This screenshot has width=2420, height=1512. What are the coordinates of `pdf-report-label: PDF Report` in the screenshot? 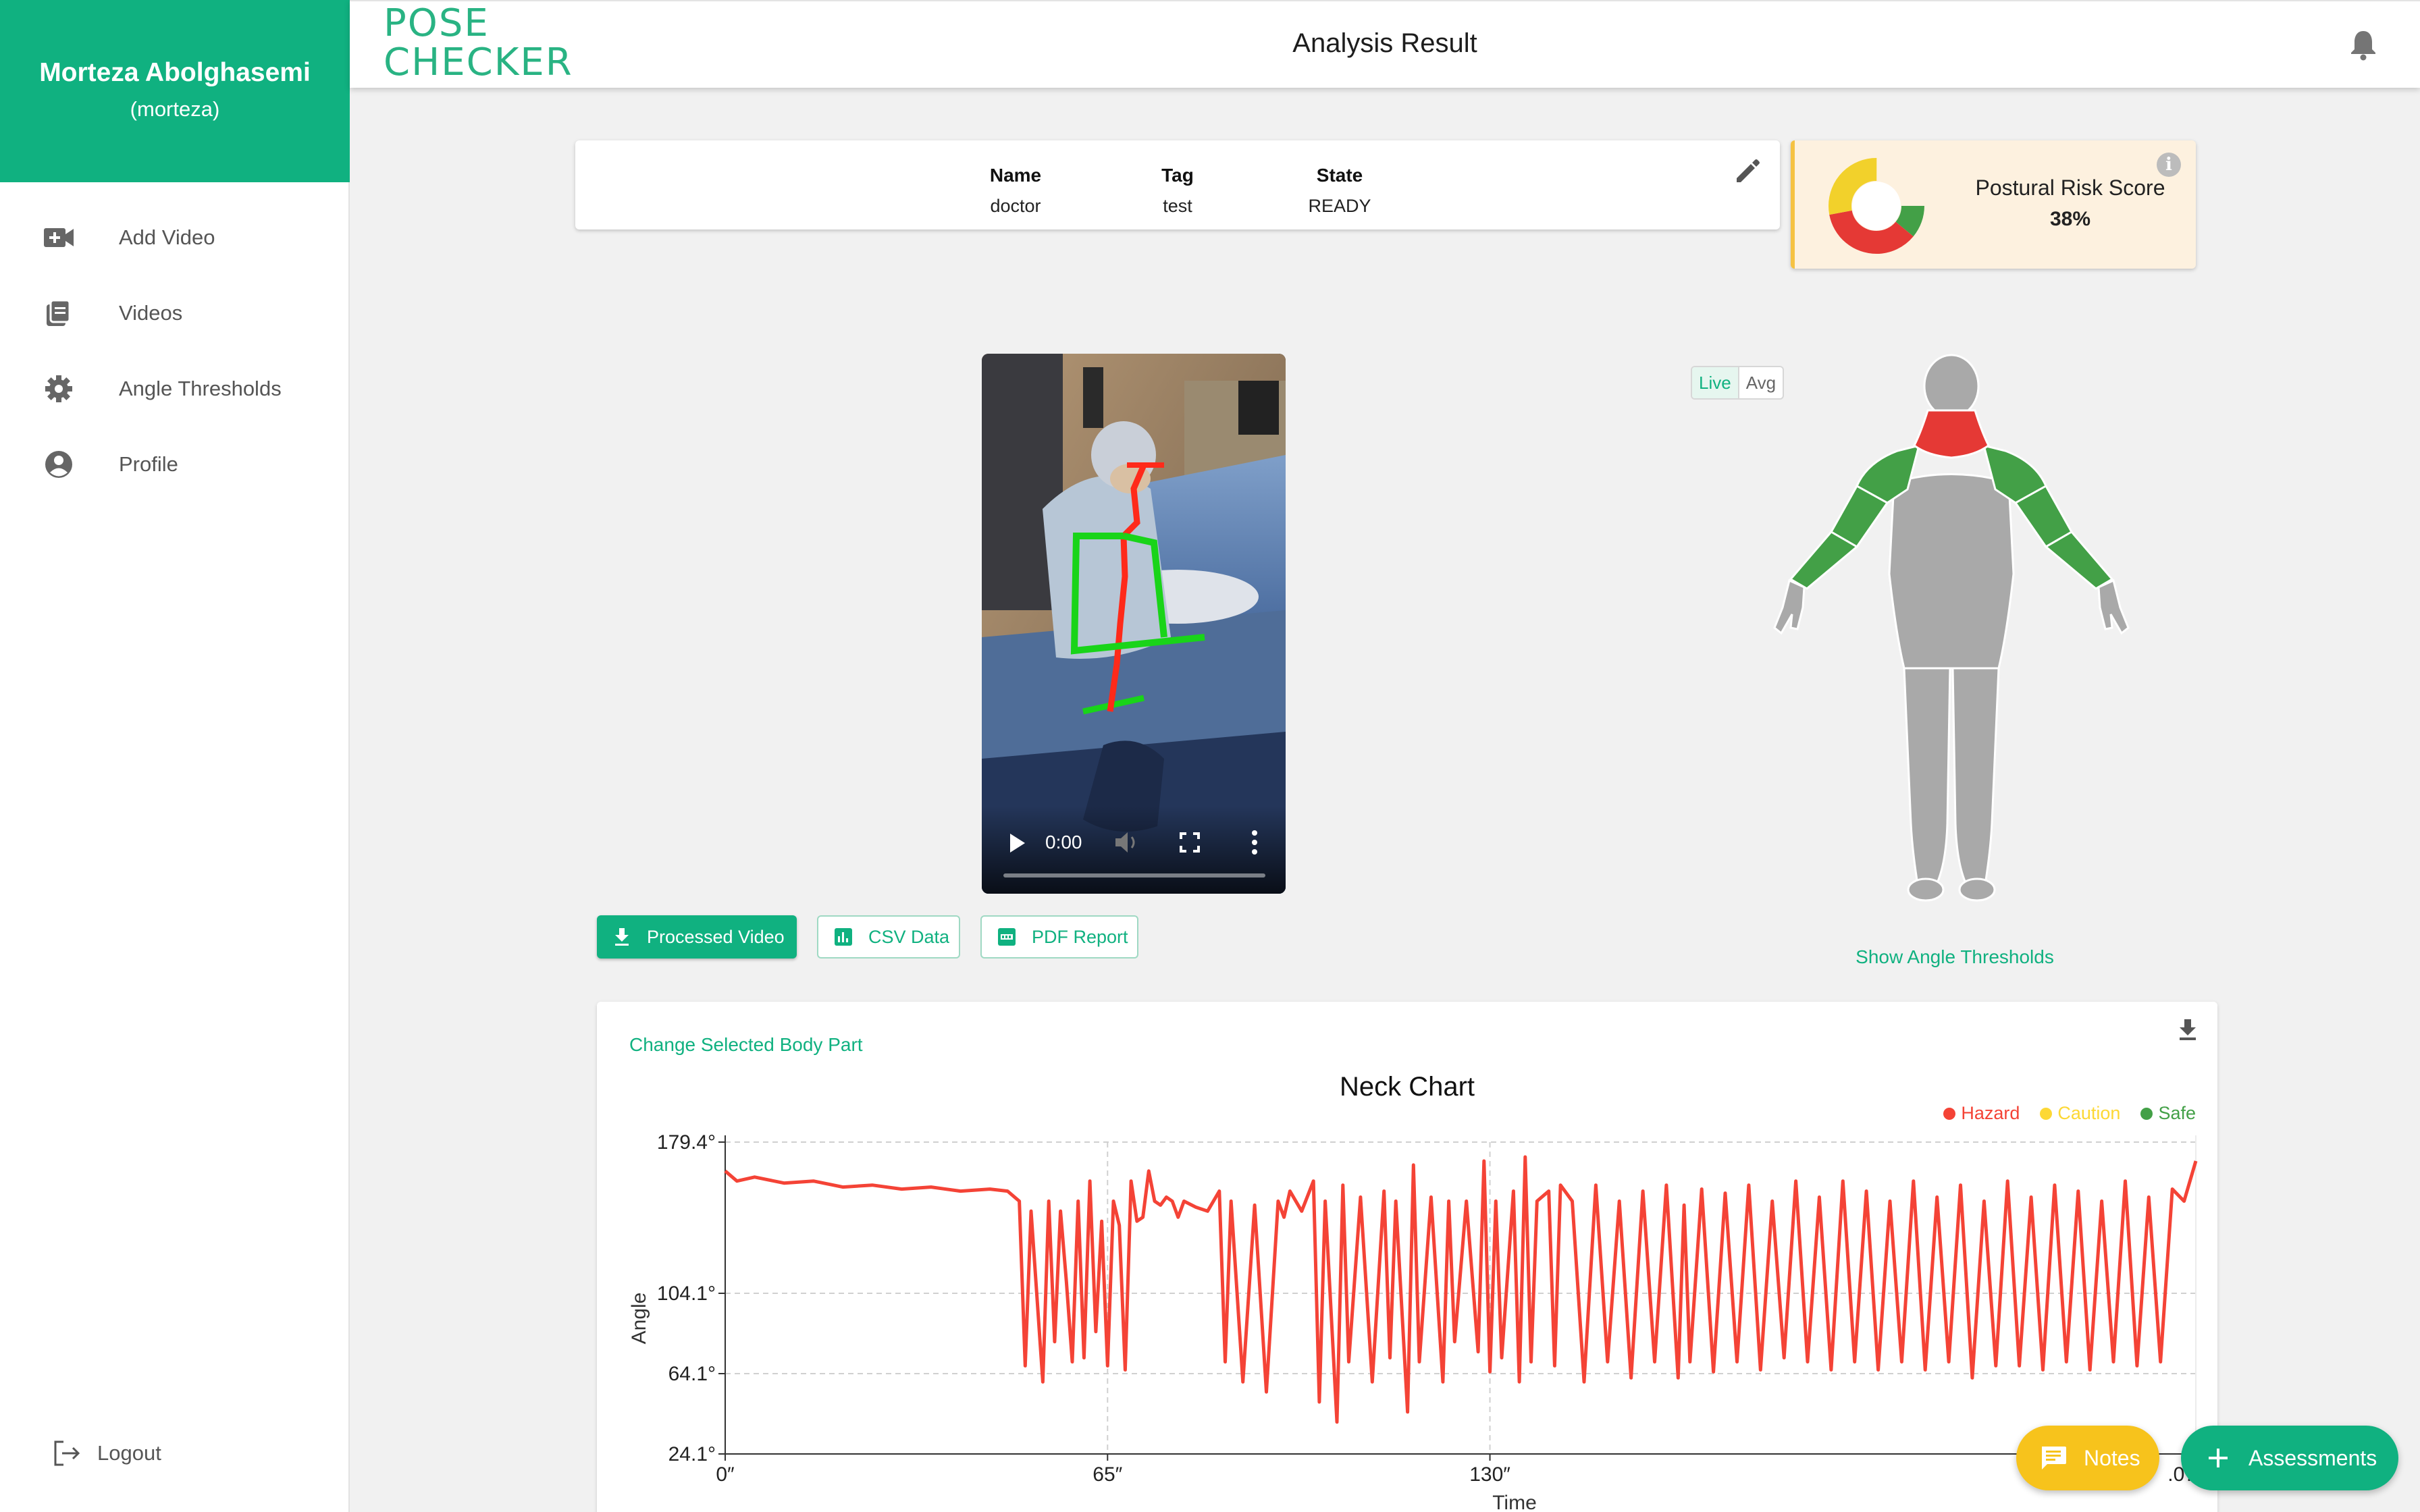 It's located at (1080, 936).